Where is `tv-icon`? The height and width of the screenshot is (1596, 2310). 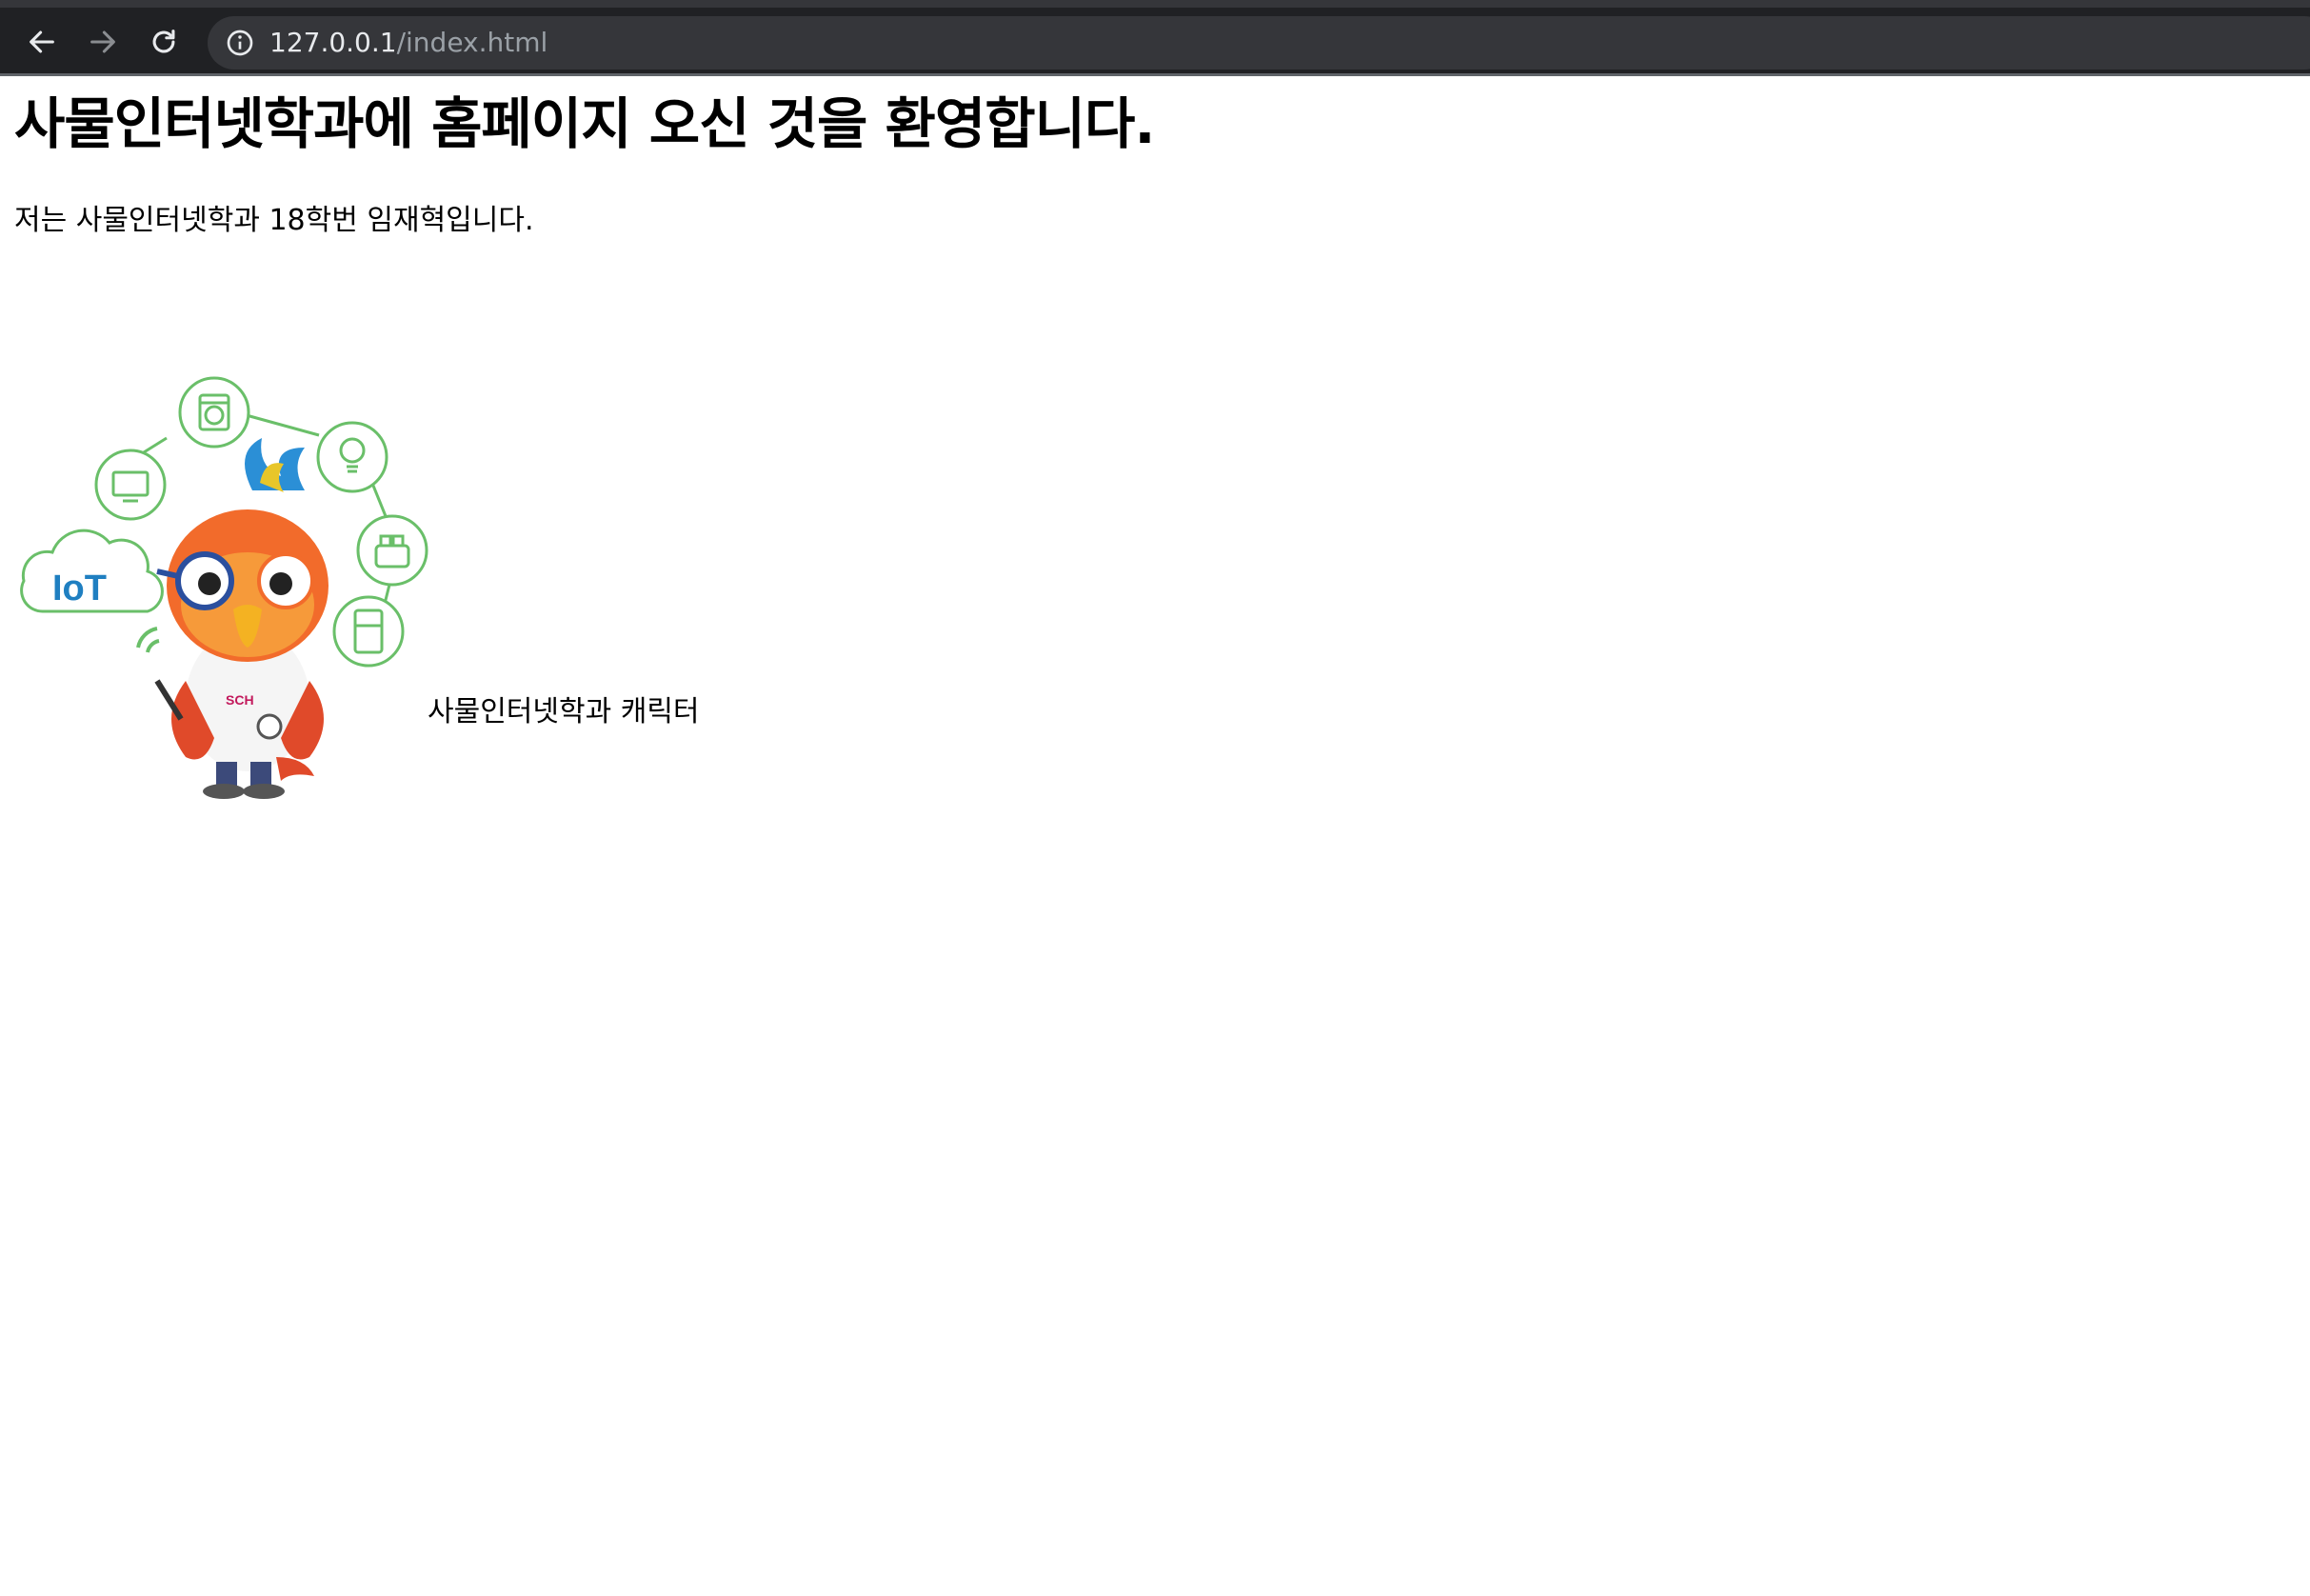
tv-icon is located at coordinates (130, 485).